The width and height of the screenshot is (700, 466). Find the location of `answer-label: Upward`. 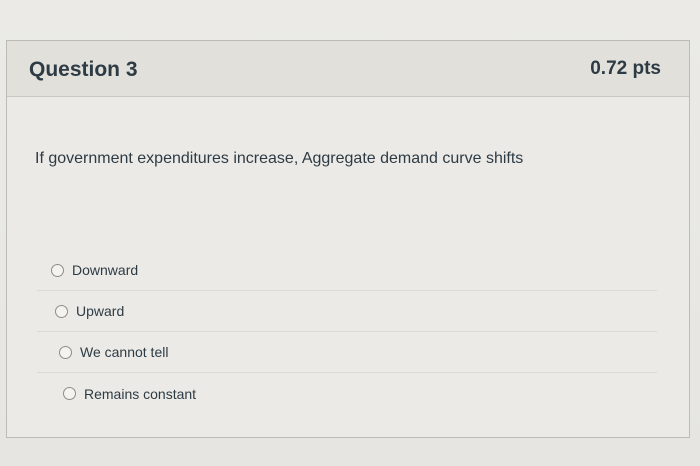

answer-label: Upward is located at coordinates (100, 311).